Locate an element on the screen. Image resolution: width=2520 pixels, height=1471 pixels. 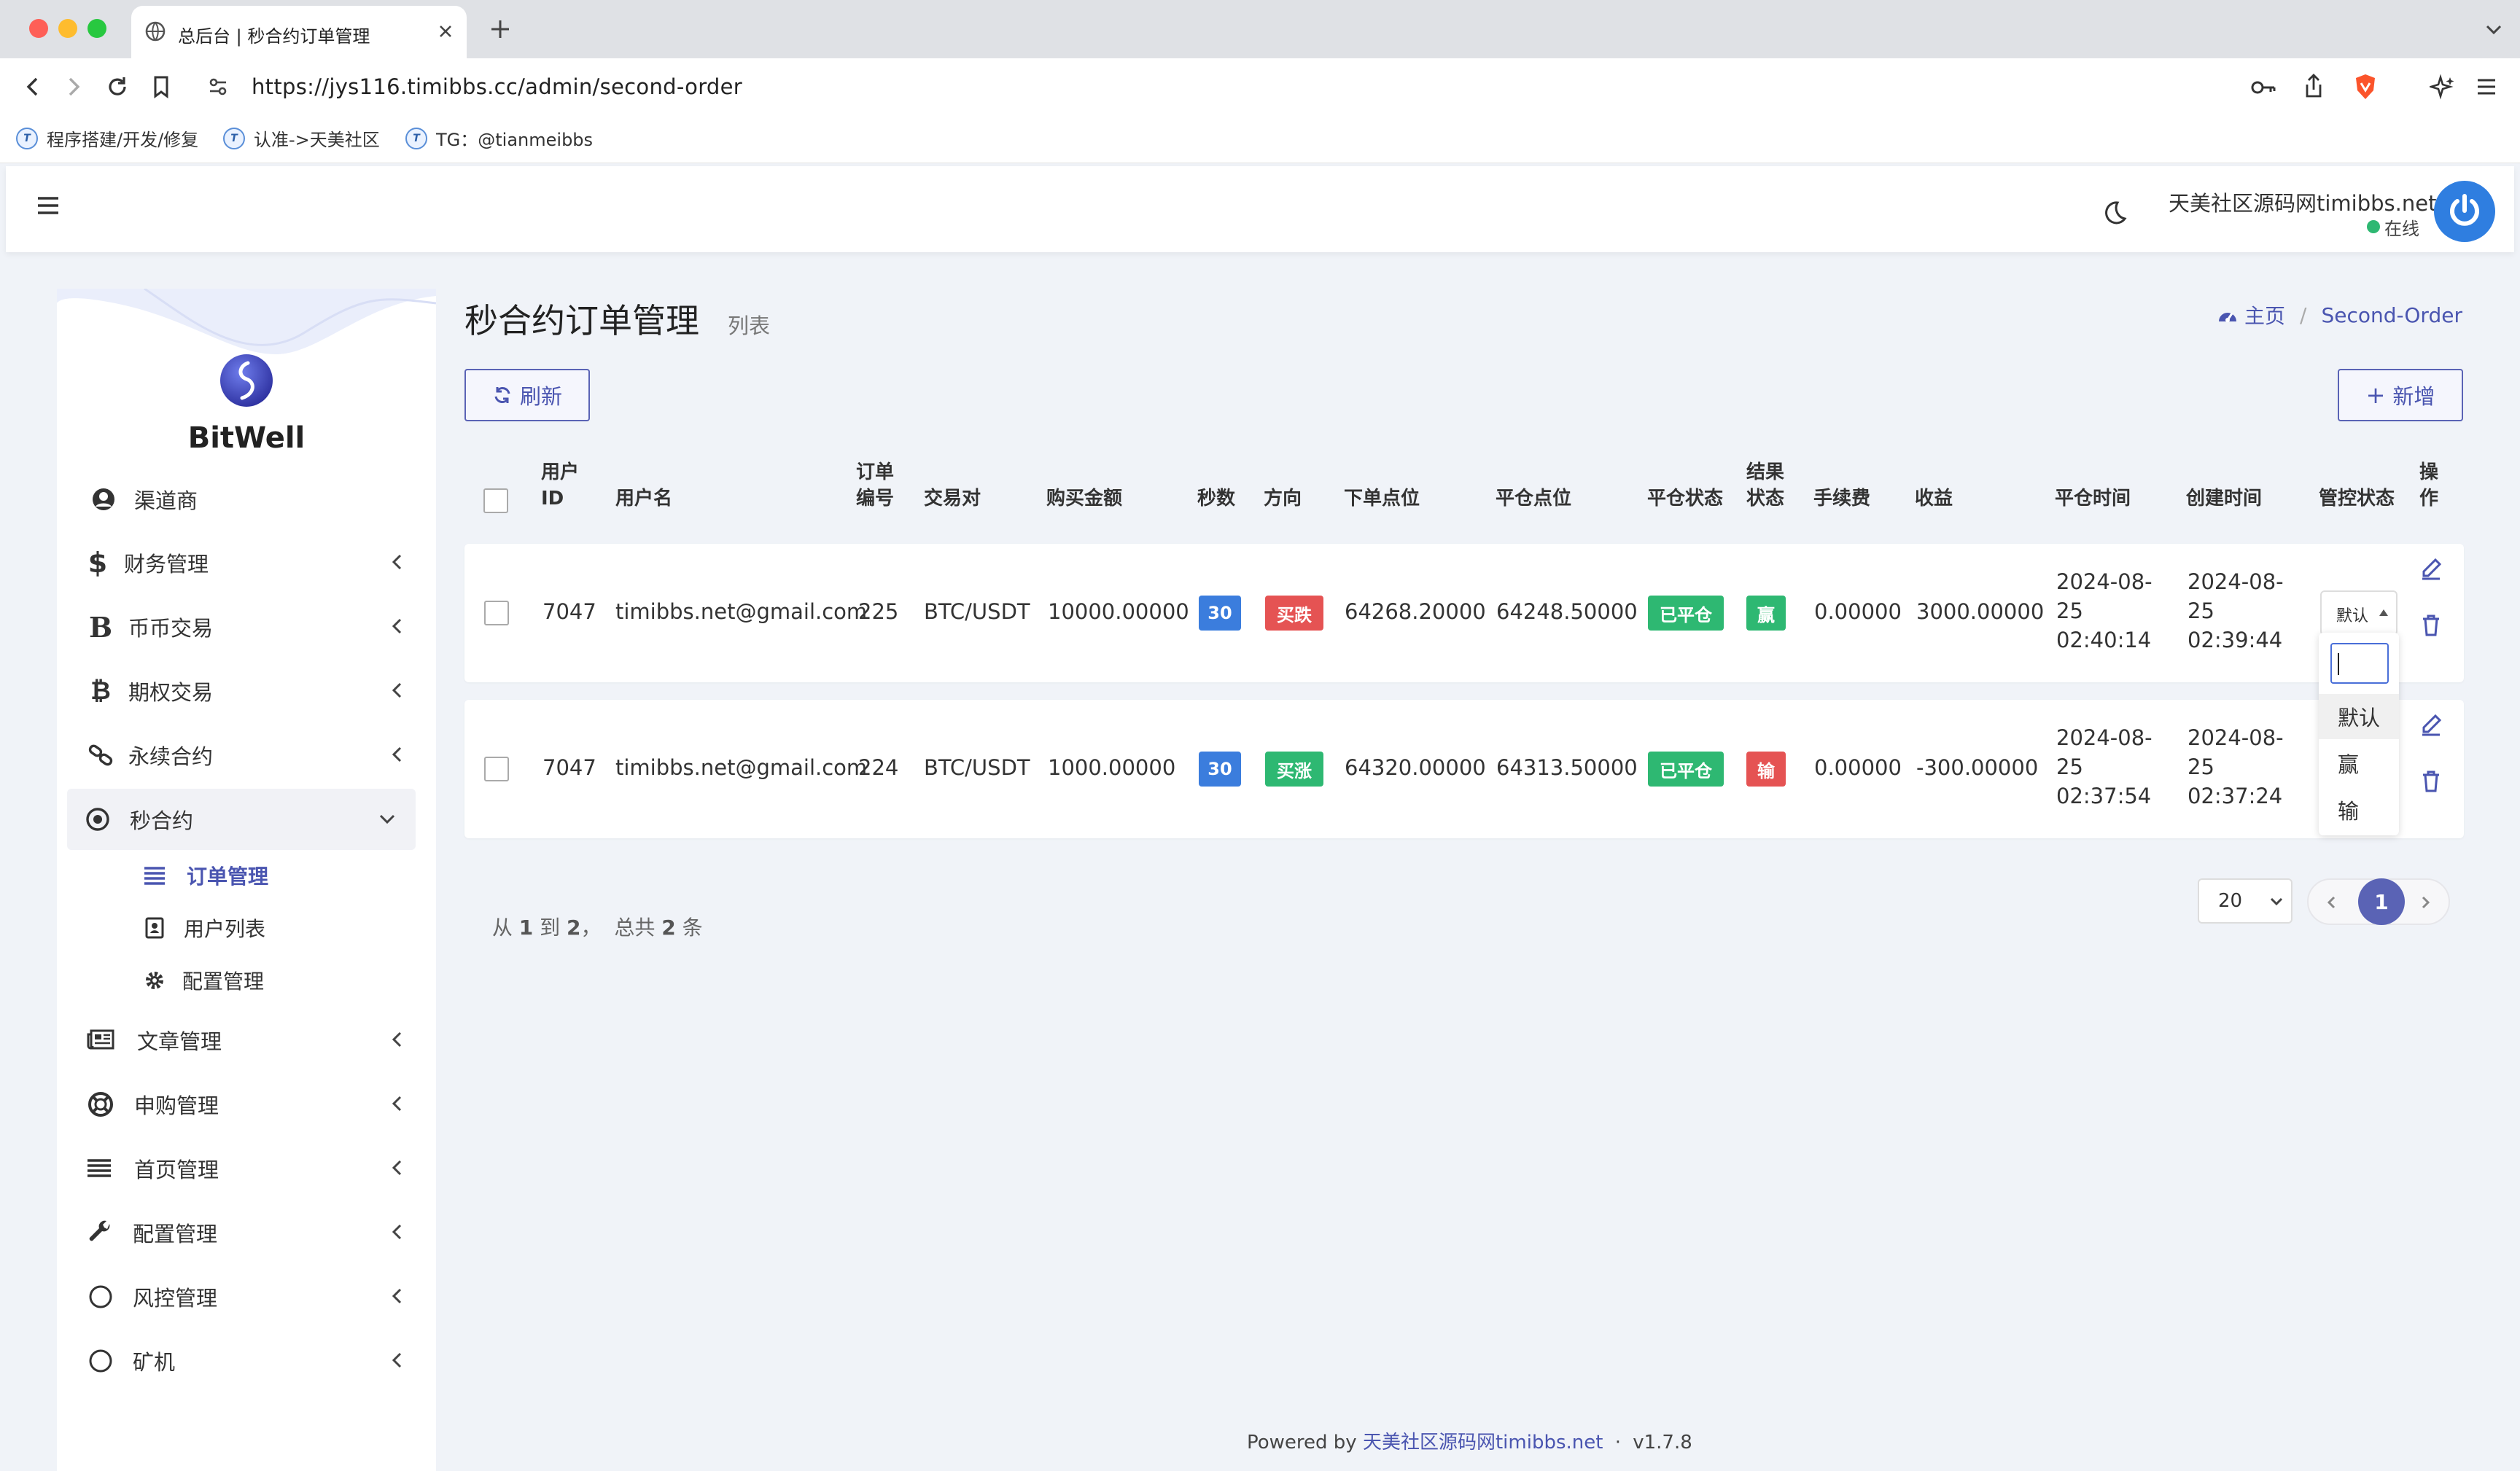
forward-icon is located at coordinates (73, 86).